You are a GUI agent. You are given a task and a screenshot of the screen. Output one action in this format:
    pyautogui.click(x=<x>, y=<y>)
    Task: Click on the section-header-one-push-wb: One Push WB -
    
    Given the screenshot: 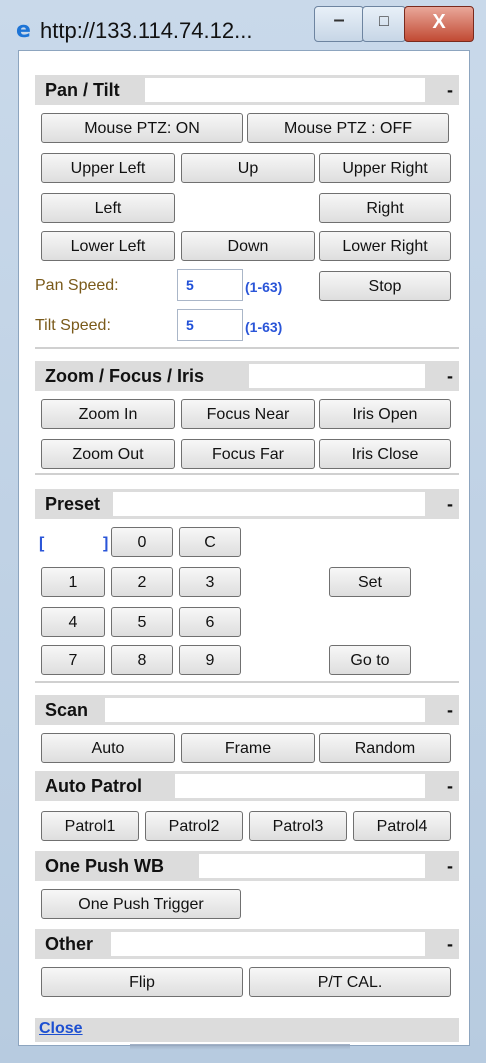 What is the action you would take?
    pyautogui.click(x=247, y=866)
    